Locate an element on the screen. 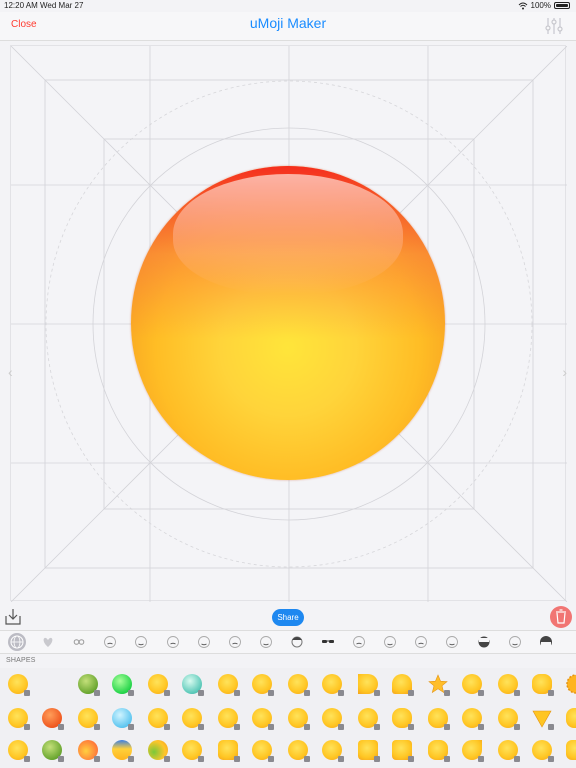  tall-egg is located at coordinates (438, 718).